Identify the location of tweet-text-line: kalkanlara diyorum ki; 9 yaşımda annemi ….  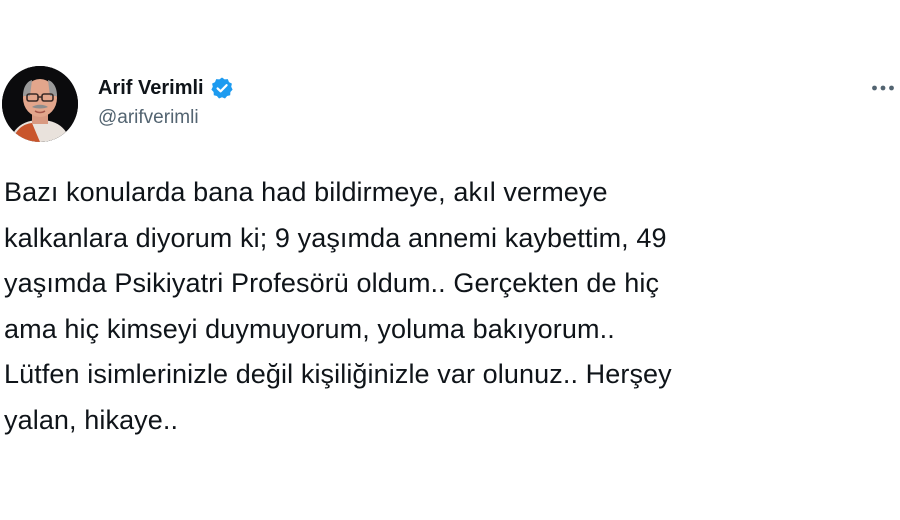
(335, 237).